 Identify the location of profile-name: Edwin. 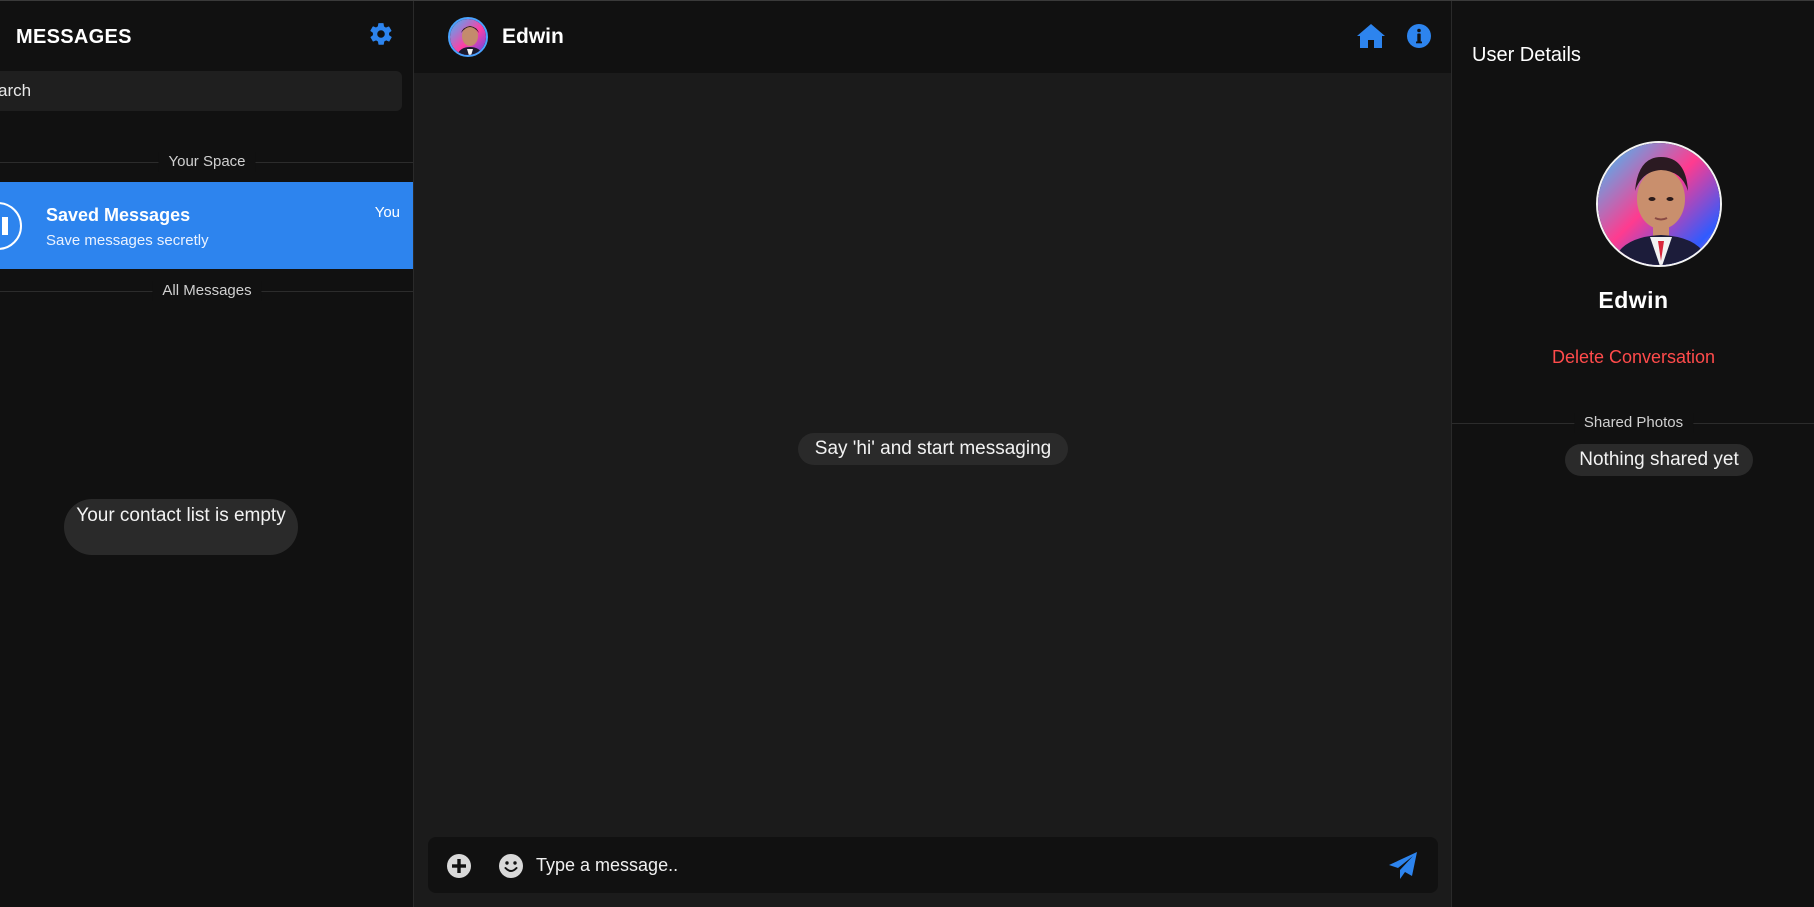
(1633, 300).